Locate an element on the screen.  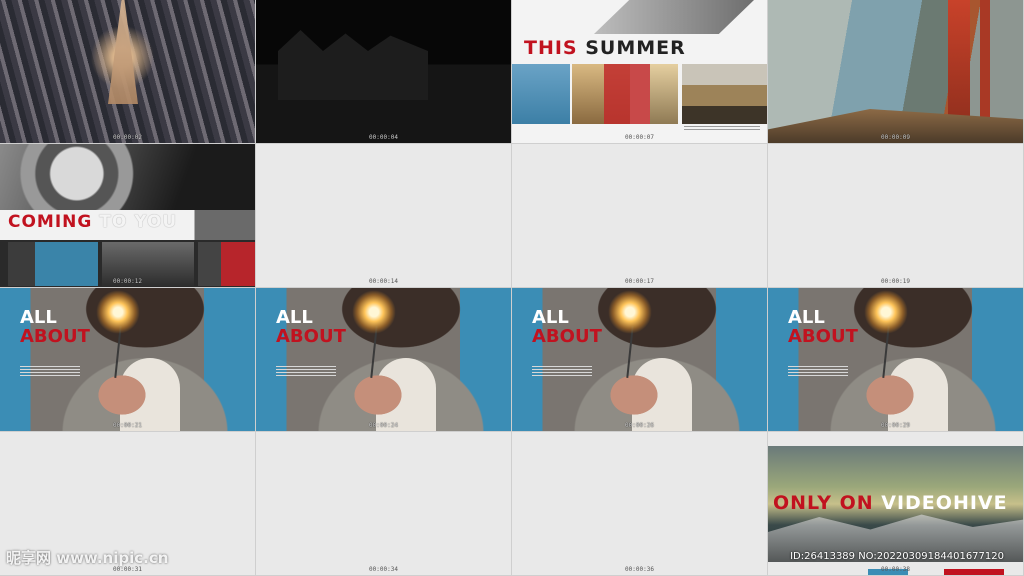
thumbnail-city-blur: 00:00:02 is located at coordinates (128, 72).